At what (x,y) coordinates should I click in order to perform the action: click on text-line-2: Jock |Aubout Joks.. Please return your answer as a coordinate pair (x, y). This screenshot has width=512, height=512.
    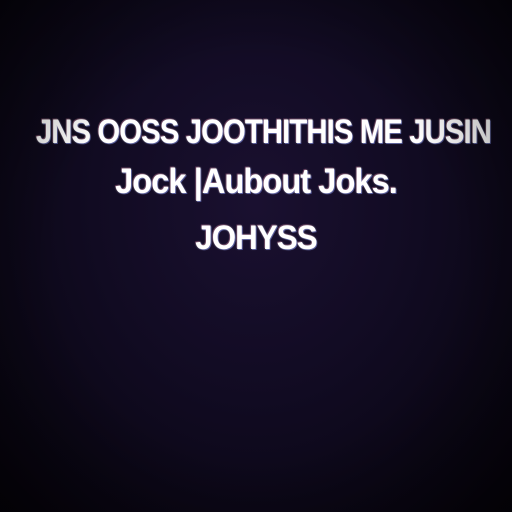
    Looking at the image, I should click on (256, 181).